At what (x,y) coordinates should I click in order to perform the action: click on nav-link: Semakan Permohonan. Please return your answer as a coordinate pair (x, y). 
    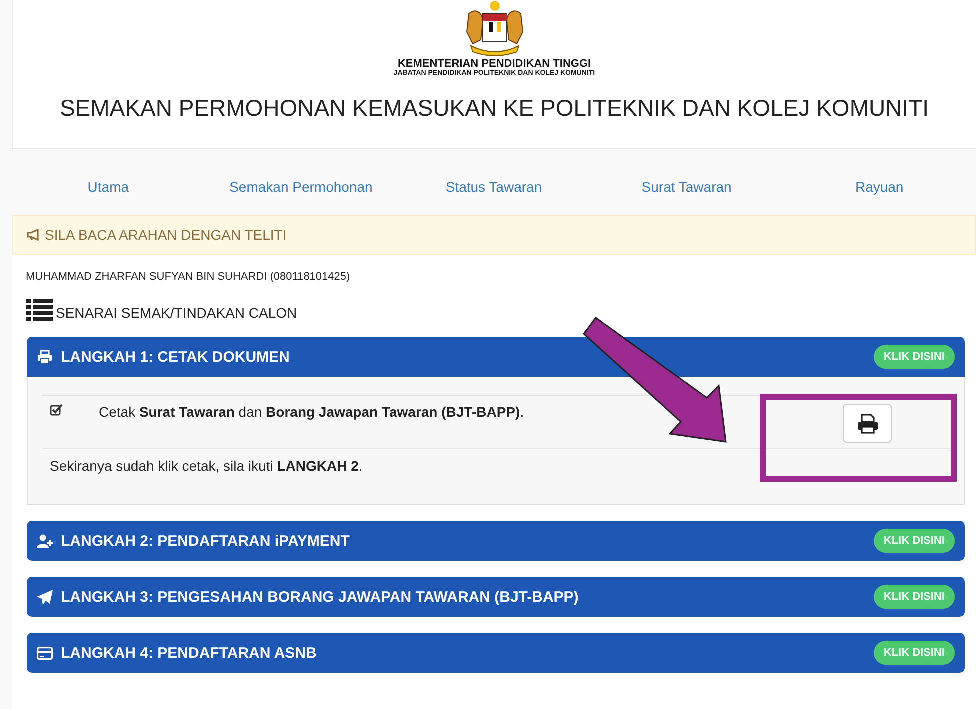
    Looking at the image, I should click on (301, 192).